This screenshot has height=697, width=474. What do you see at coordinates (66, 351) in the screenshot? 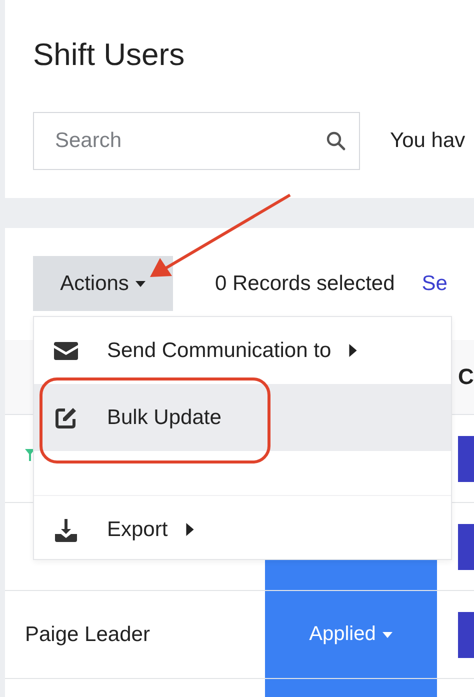
I see `envelope-icon` at bounding box center [66, 351].